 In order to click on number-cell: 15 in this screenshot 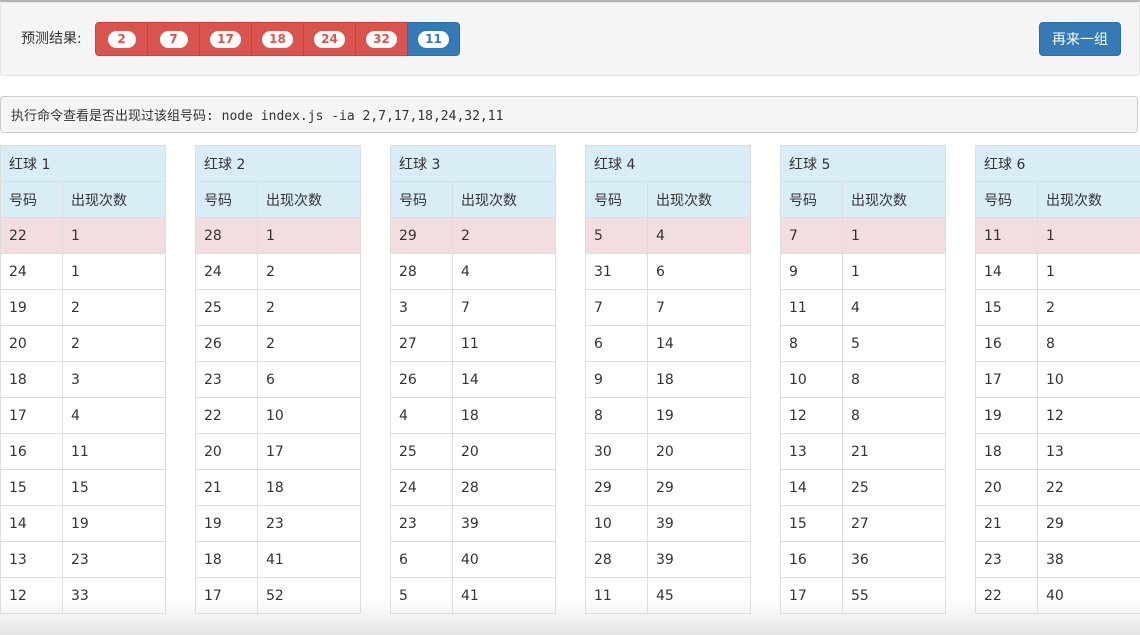, I will do `click(31, 487)`.